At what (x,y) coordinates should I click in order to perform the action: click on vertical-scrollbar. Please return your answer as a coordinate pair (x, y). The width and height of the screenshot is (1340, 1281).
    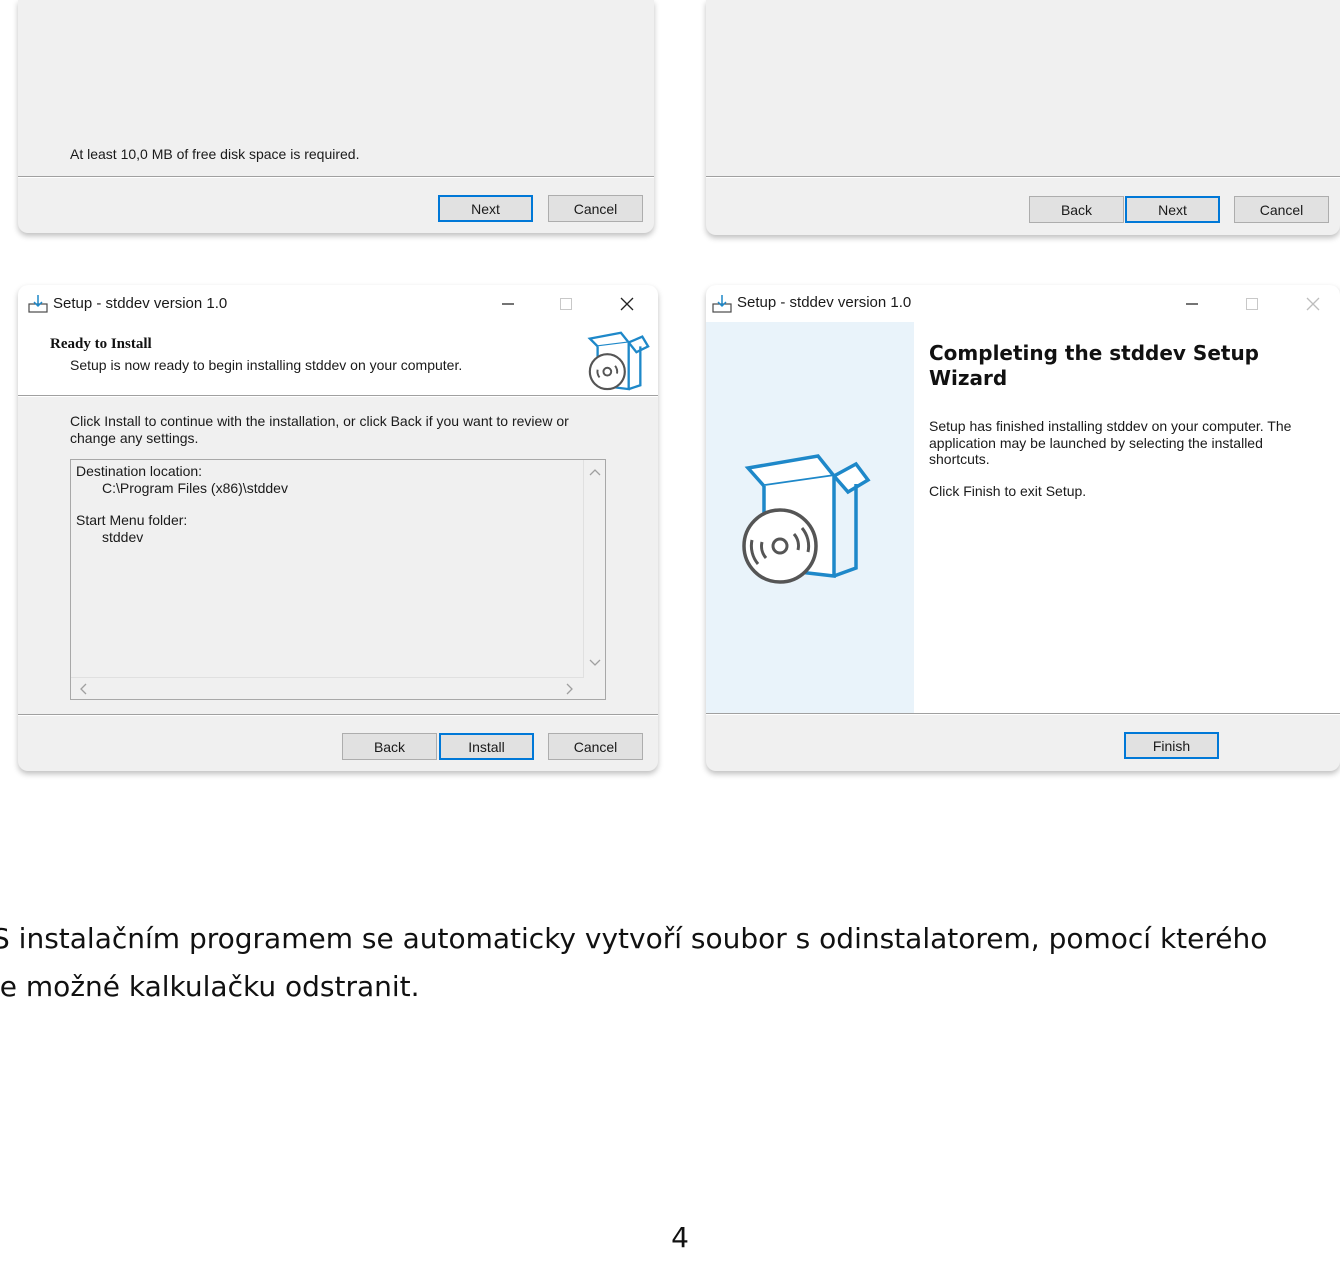
    Looking at the image, I should click on (594, 568).